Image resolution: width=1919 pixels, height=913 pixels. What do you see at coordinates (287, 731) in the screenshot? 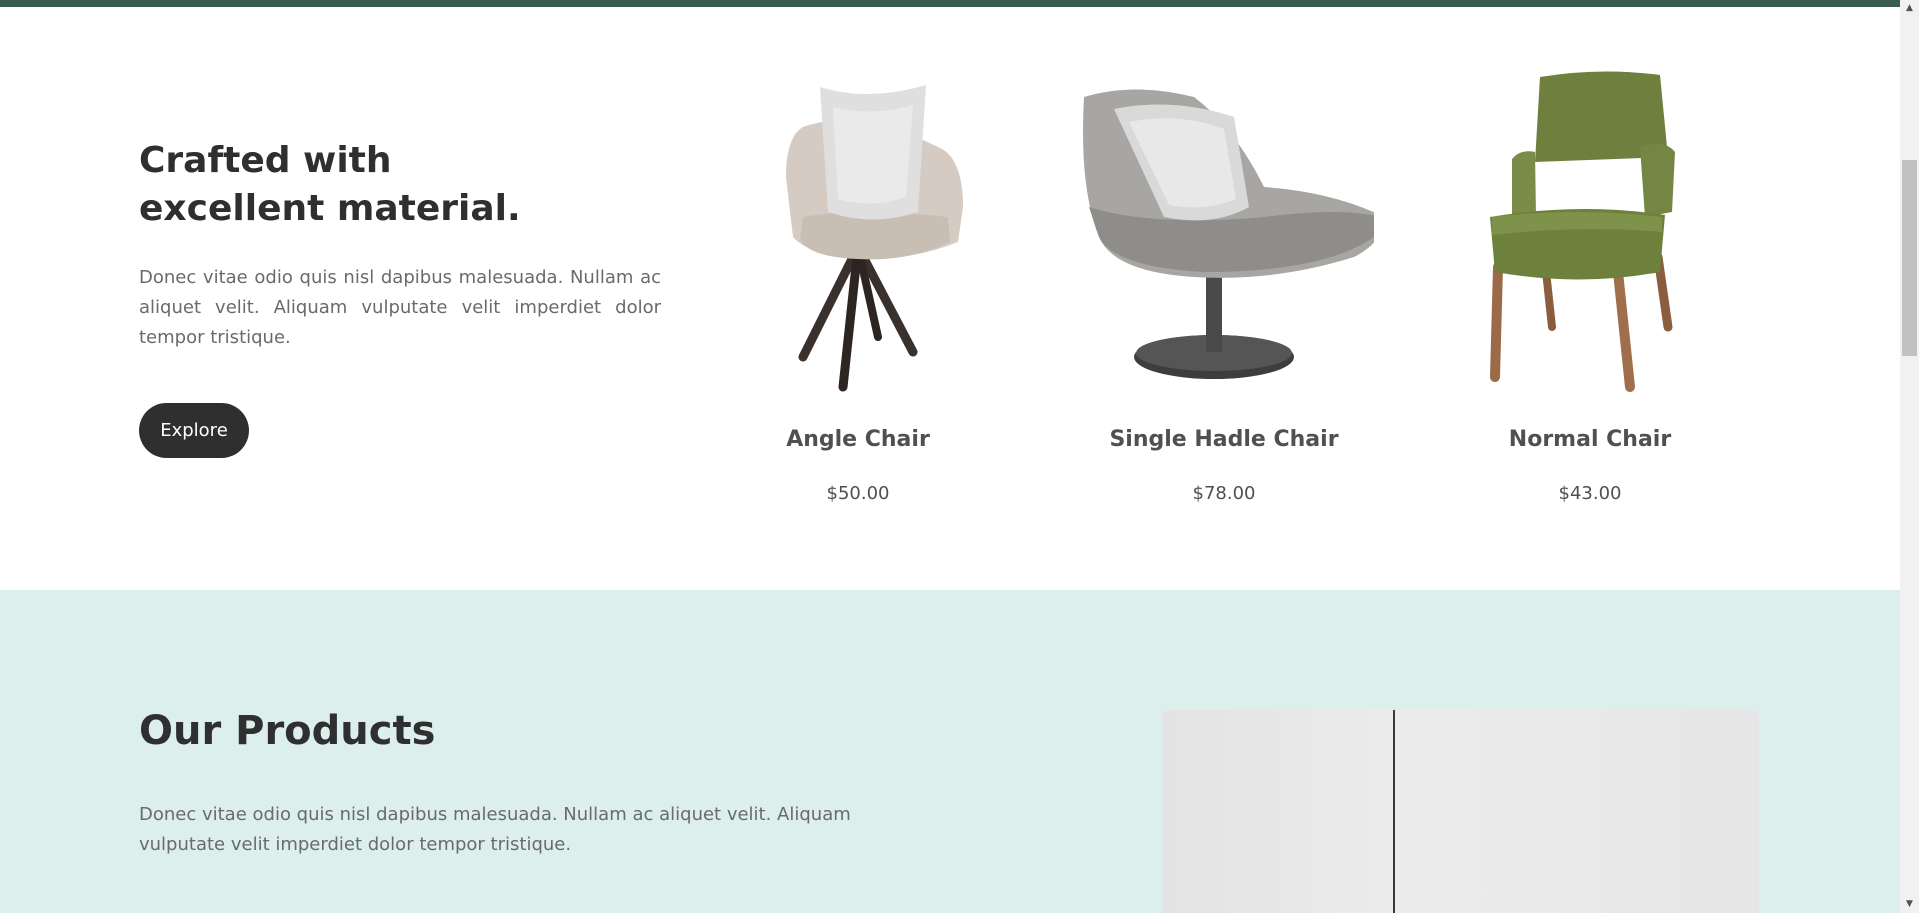
I see `our-products-heading: Our Products` at bounding box center [287, 731].